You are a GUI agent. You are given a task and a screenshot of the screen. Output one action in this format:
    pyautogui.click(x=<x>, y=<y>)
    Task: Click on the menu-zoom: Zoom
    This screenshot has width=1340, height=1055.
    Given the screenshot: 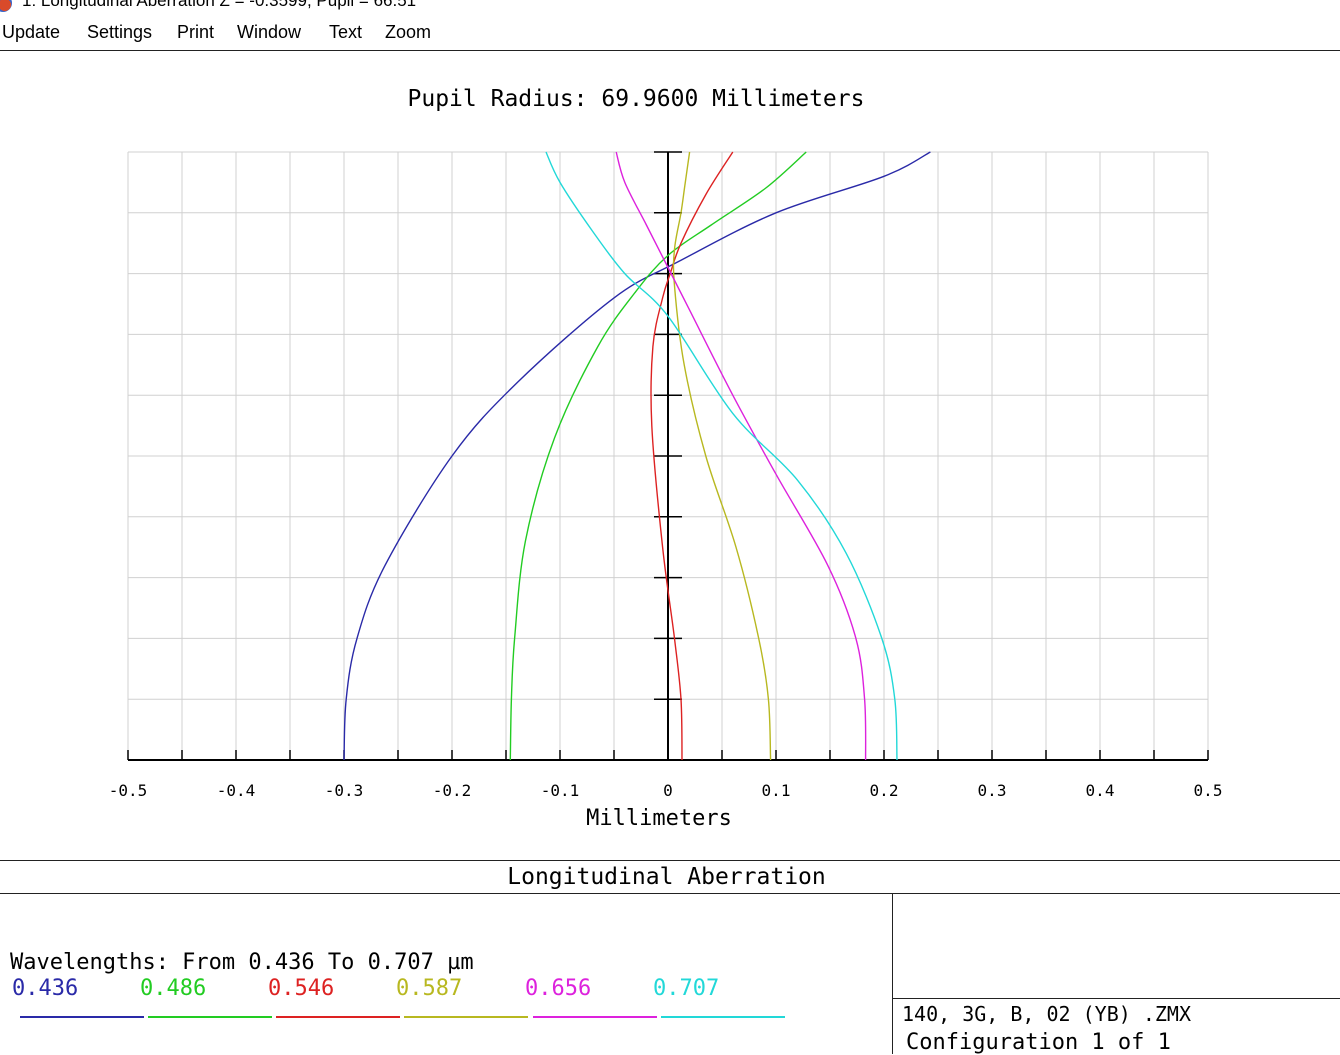 What is the action you would take?
    pyautogui.click(x=408, y=32)
    